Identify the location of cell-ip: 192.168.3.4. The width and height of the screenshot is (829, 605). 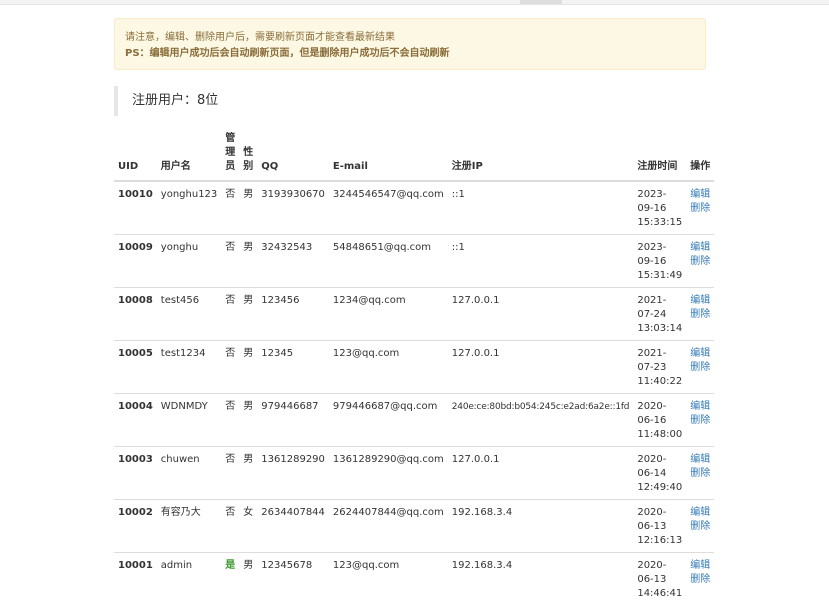
(541, 526).